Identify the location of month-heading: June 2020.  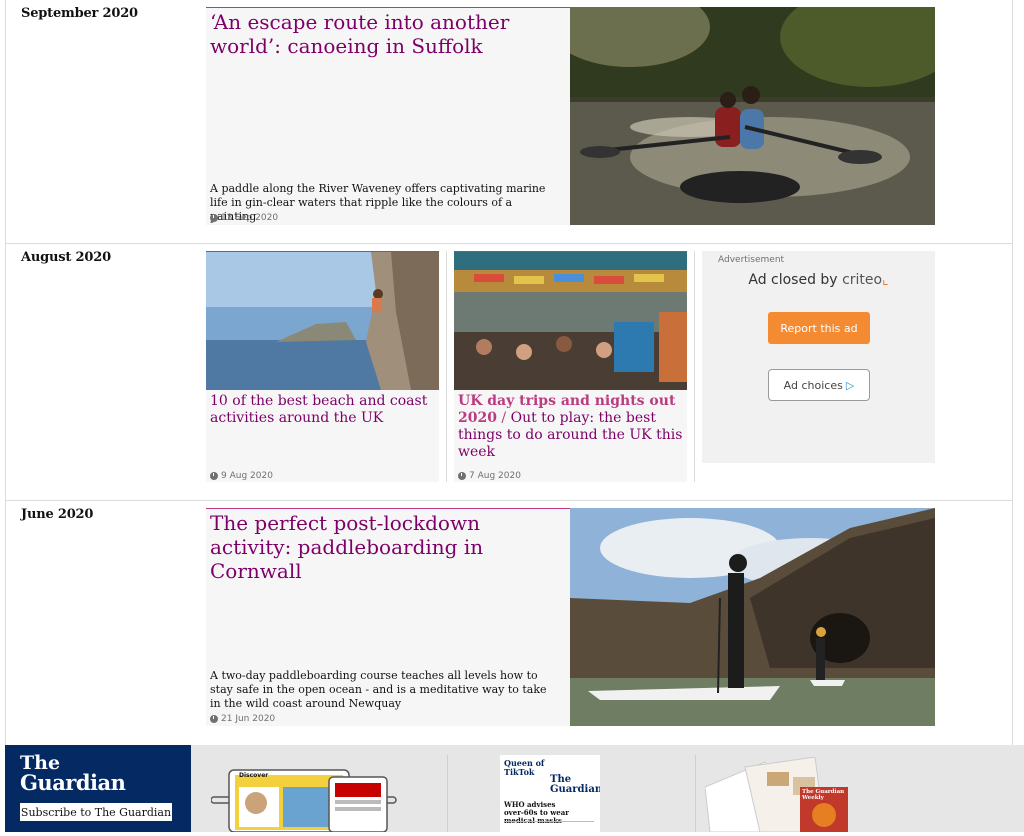
(57, 514).